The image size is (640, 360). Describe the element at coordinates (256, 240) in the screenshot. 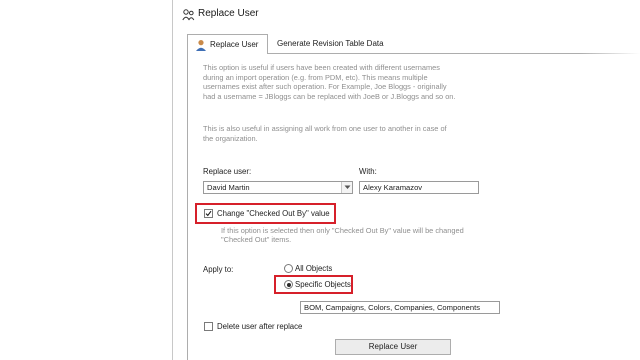

I see `checked-out-by-hint: "Checked Out" items.` at that location.